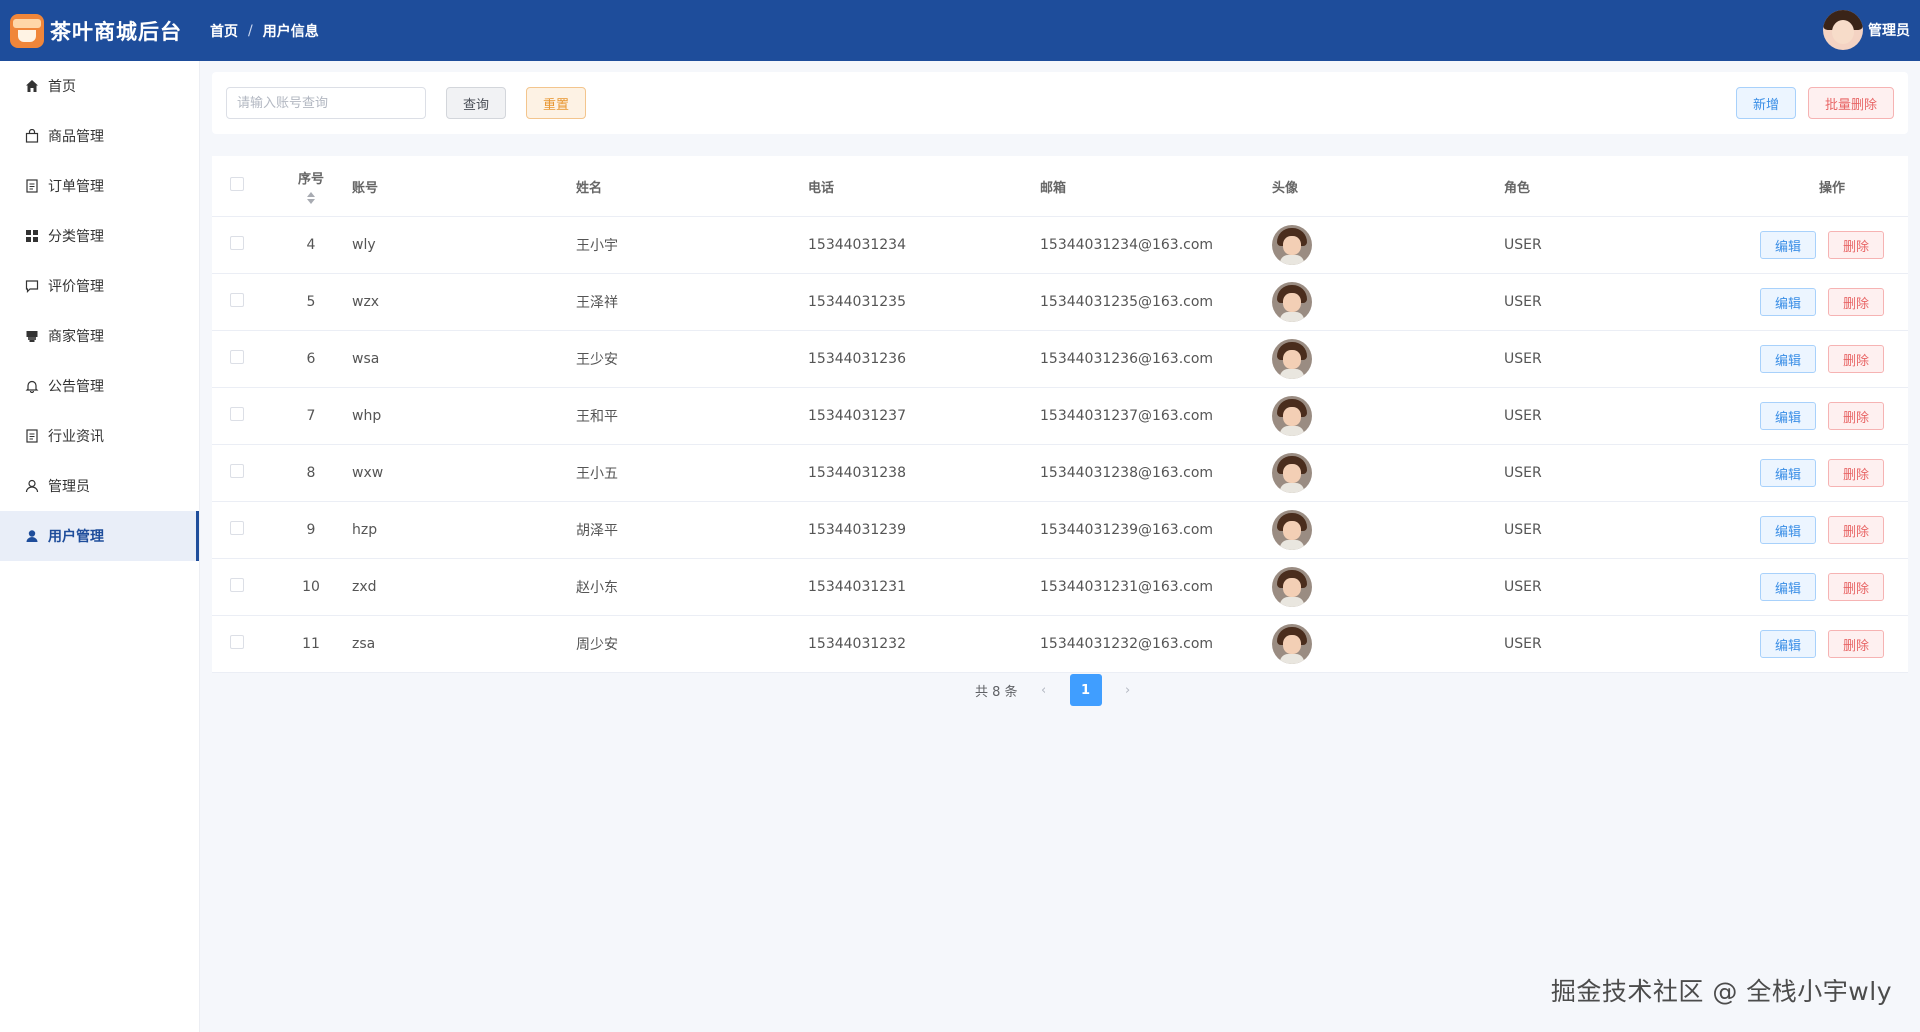 This screenshot has height=1032, width=1920. What do you see at coordinates (32, 386) in the screenshot?
I see `bell-icon` at bounding box center [32, 386].